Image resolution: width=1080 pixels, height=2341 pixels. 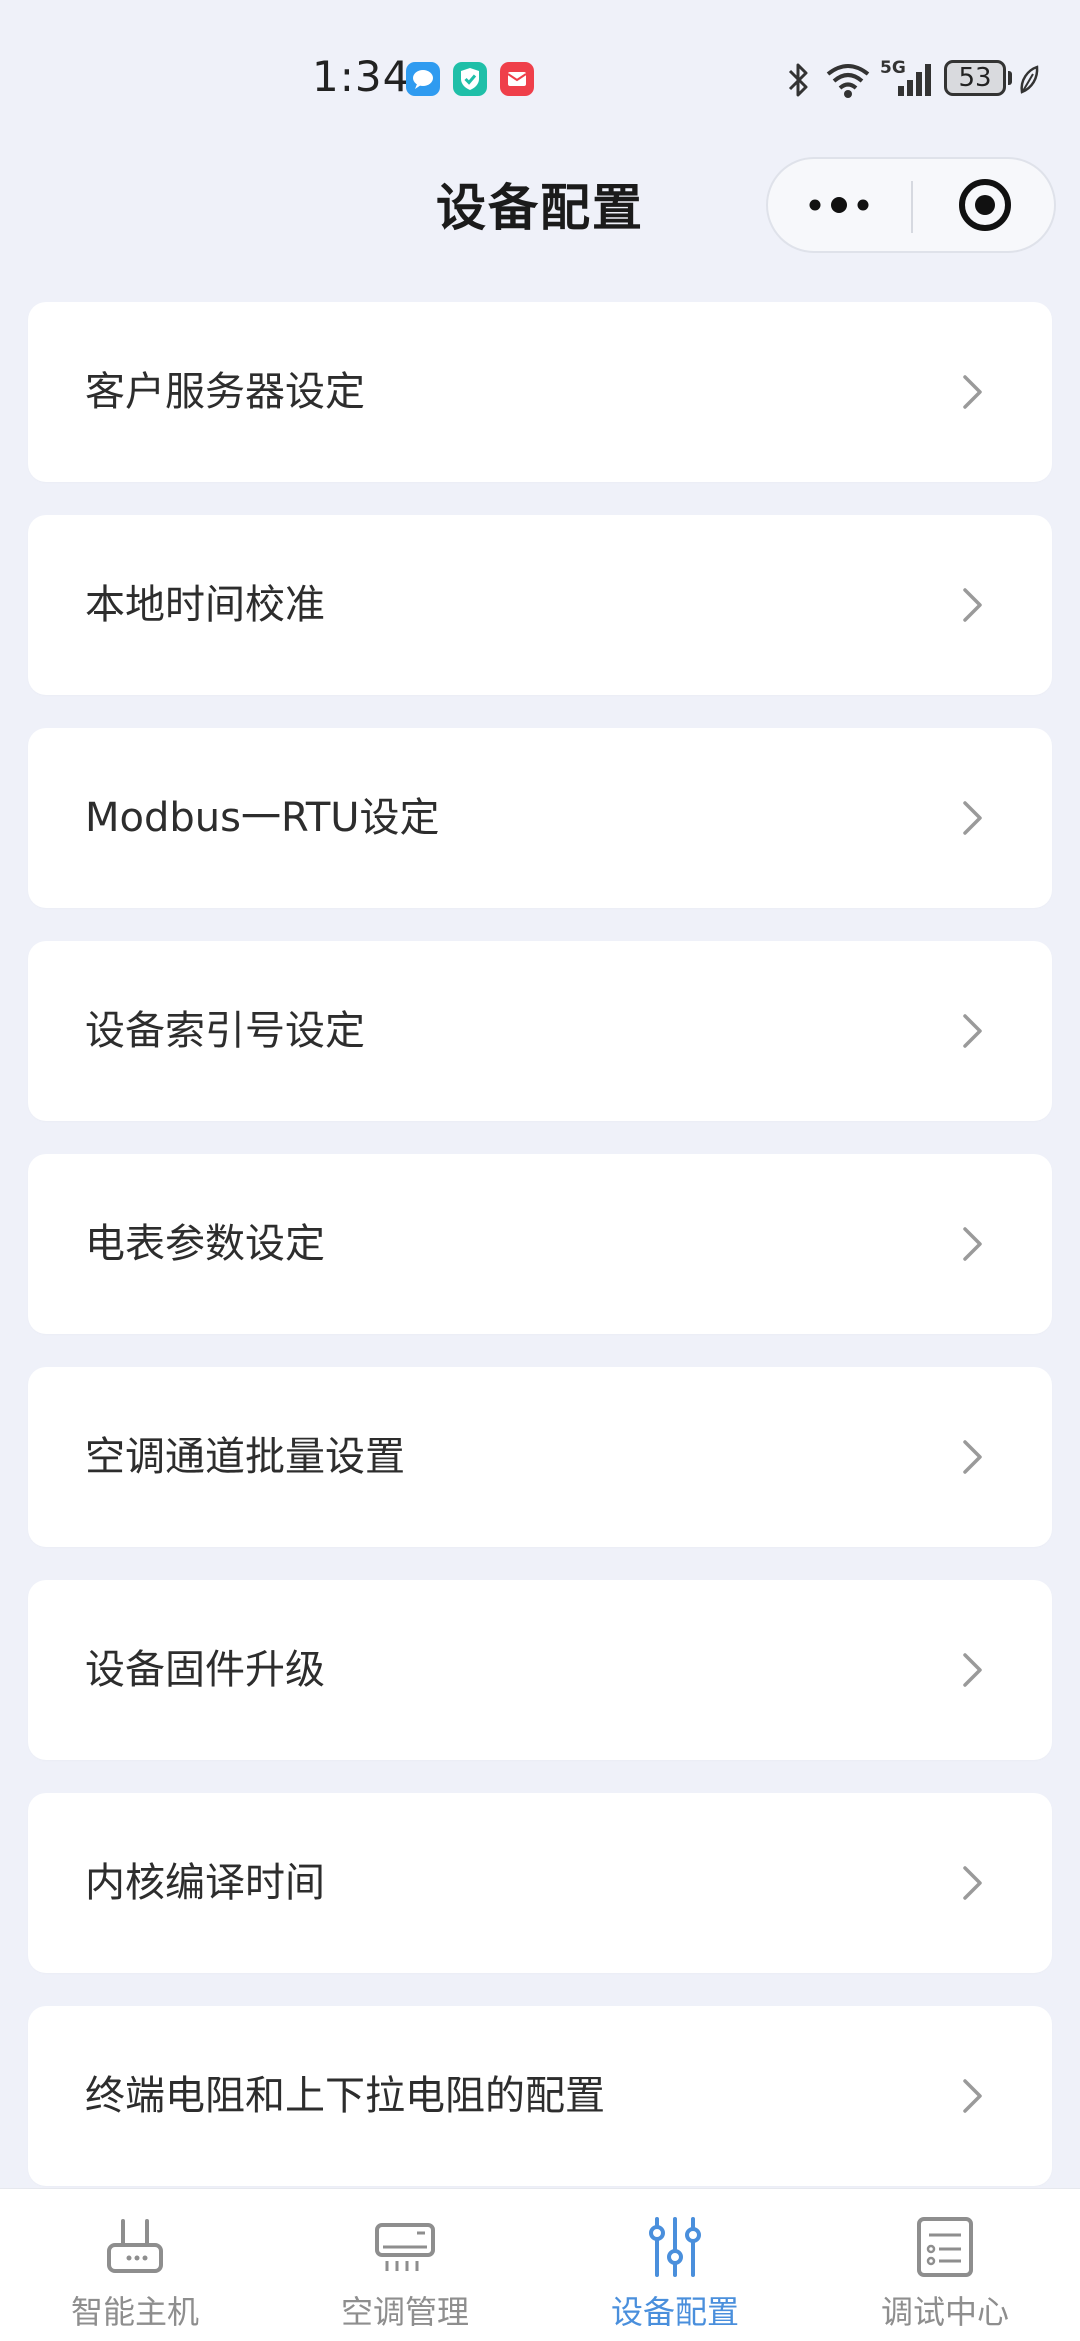 What do you see at coordinates (225, 1031) in the screenshot?
I see `menu-item-label: 设备索引号设定` at bounding box center [225, 1031].